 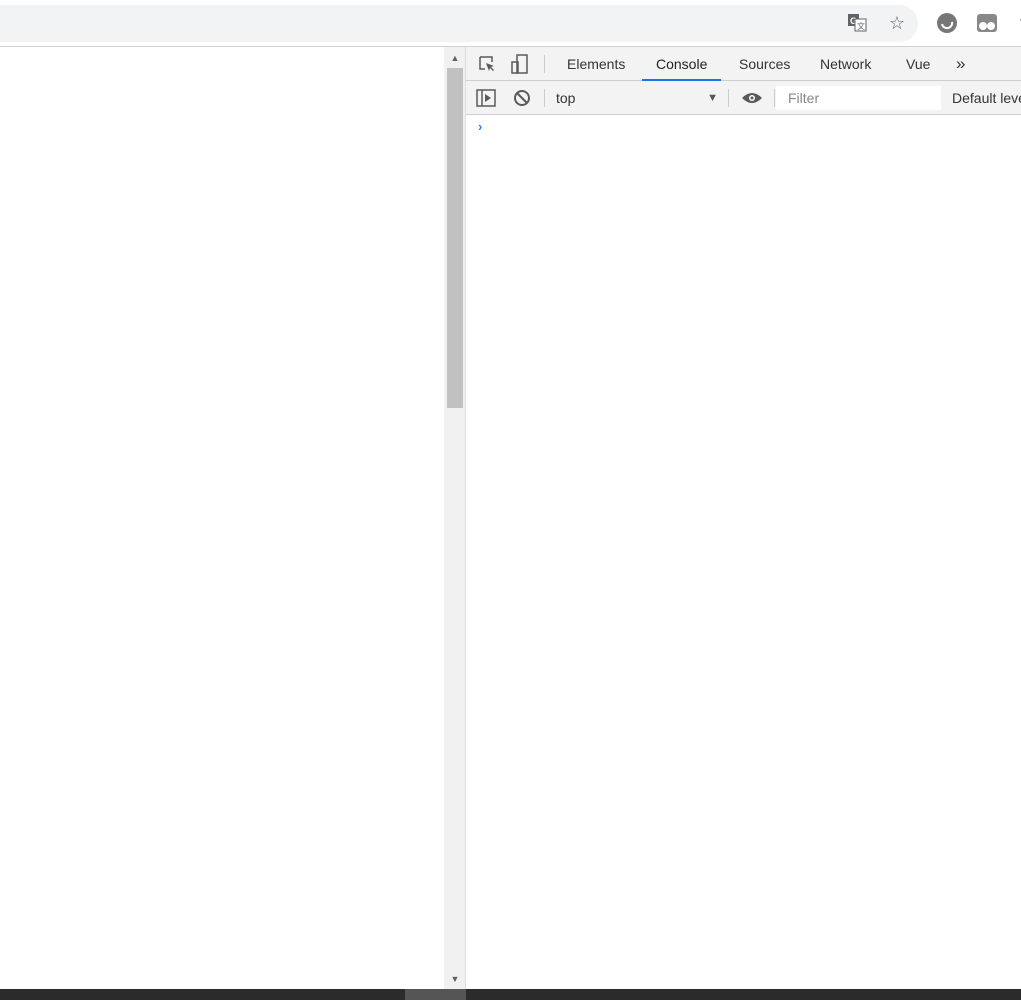 What do you see at coordinates (486, 98) in the screenshot?
I see `show-sidebar-icon` at bounding box center [486, 98].